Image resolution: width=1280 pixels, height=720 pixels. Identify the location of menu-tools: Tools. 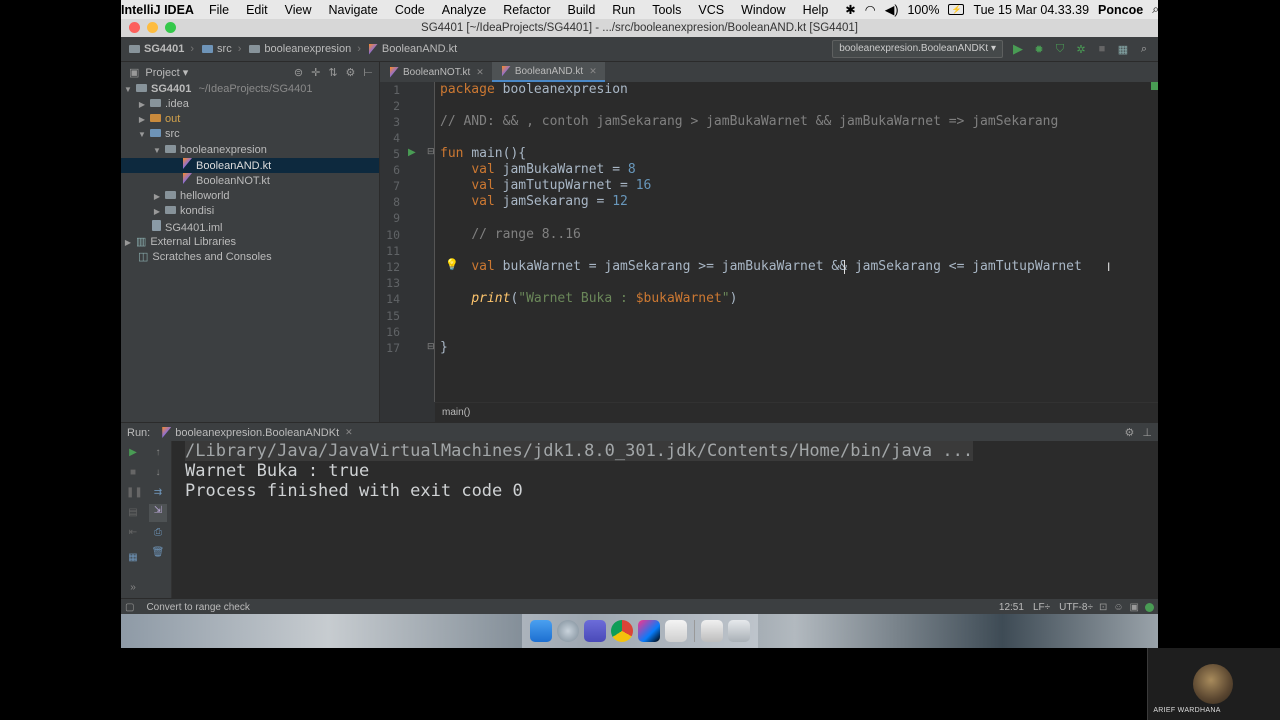
(666, 10).